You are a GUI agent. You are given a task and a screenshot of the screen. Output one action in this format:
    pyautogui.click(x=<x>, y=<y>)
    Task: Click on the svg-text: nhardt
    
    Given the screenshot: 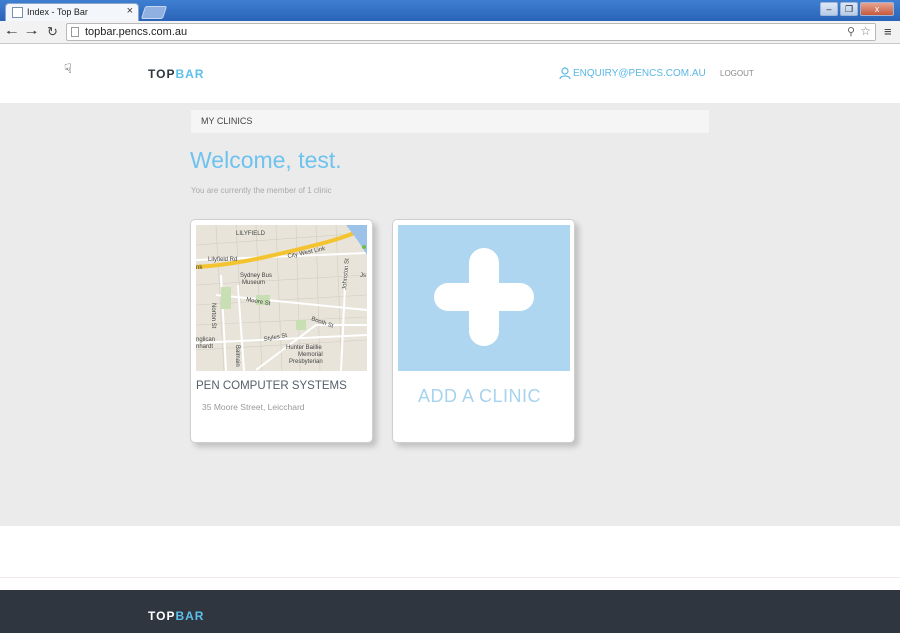 What is the action you would take?
    pyautogui.click(x=204, y=347)
    